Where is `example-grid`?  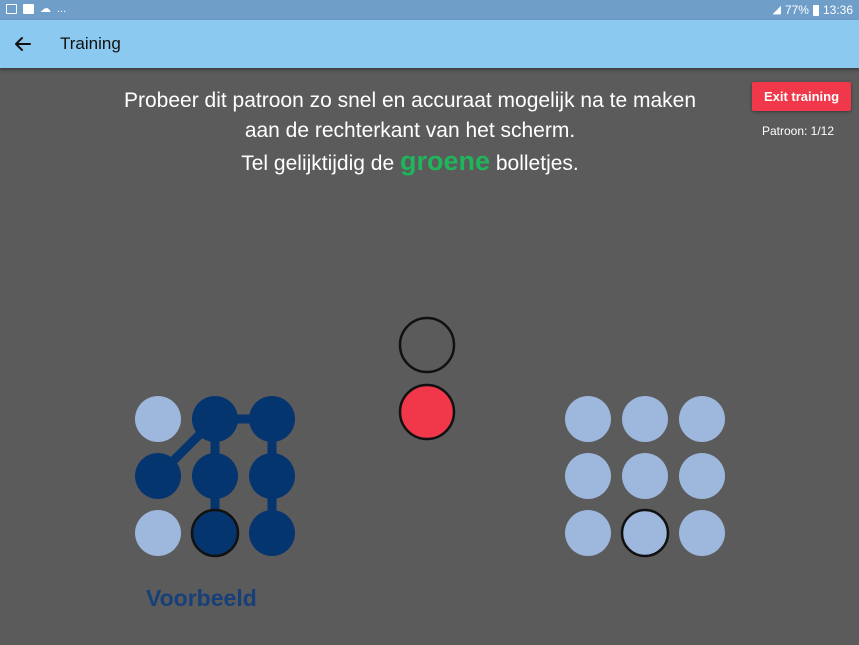
example-grid is located at coordinates (215, 477).